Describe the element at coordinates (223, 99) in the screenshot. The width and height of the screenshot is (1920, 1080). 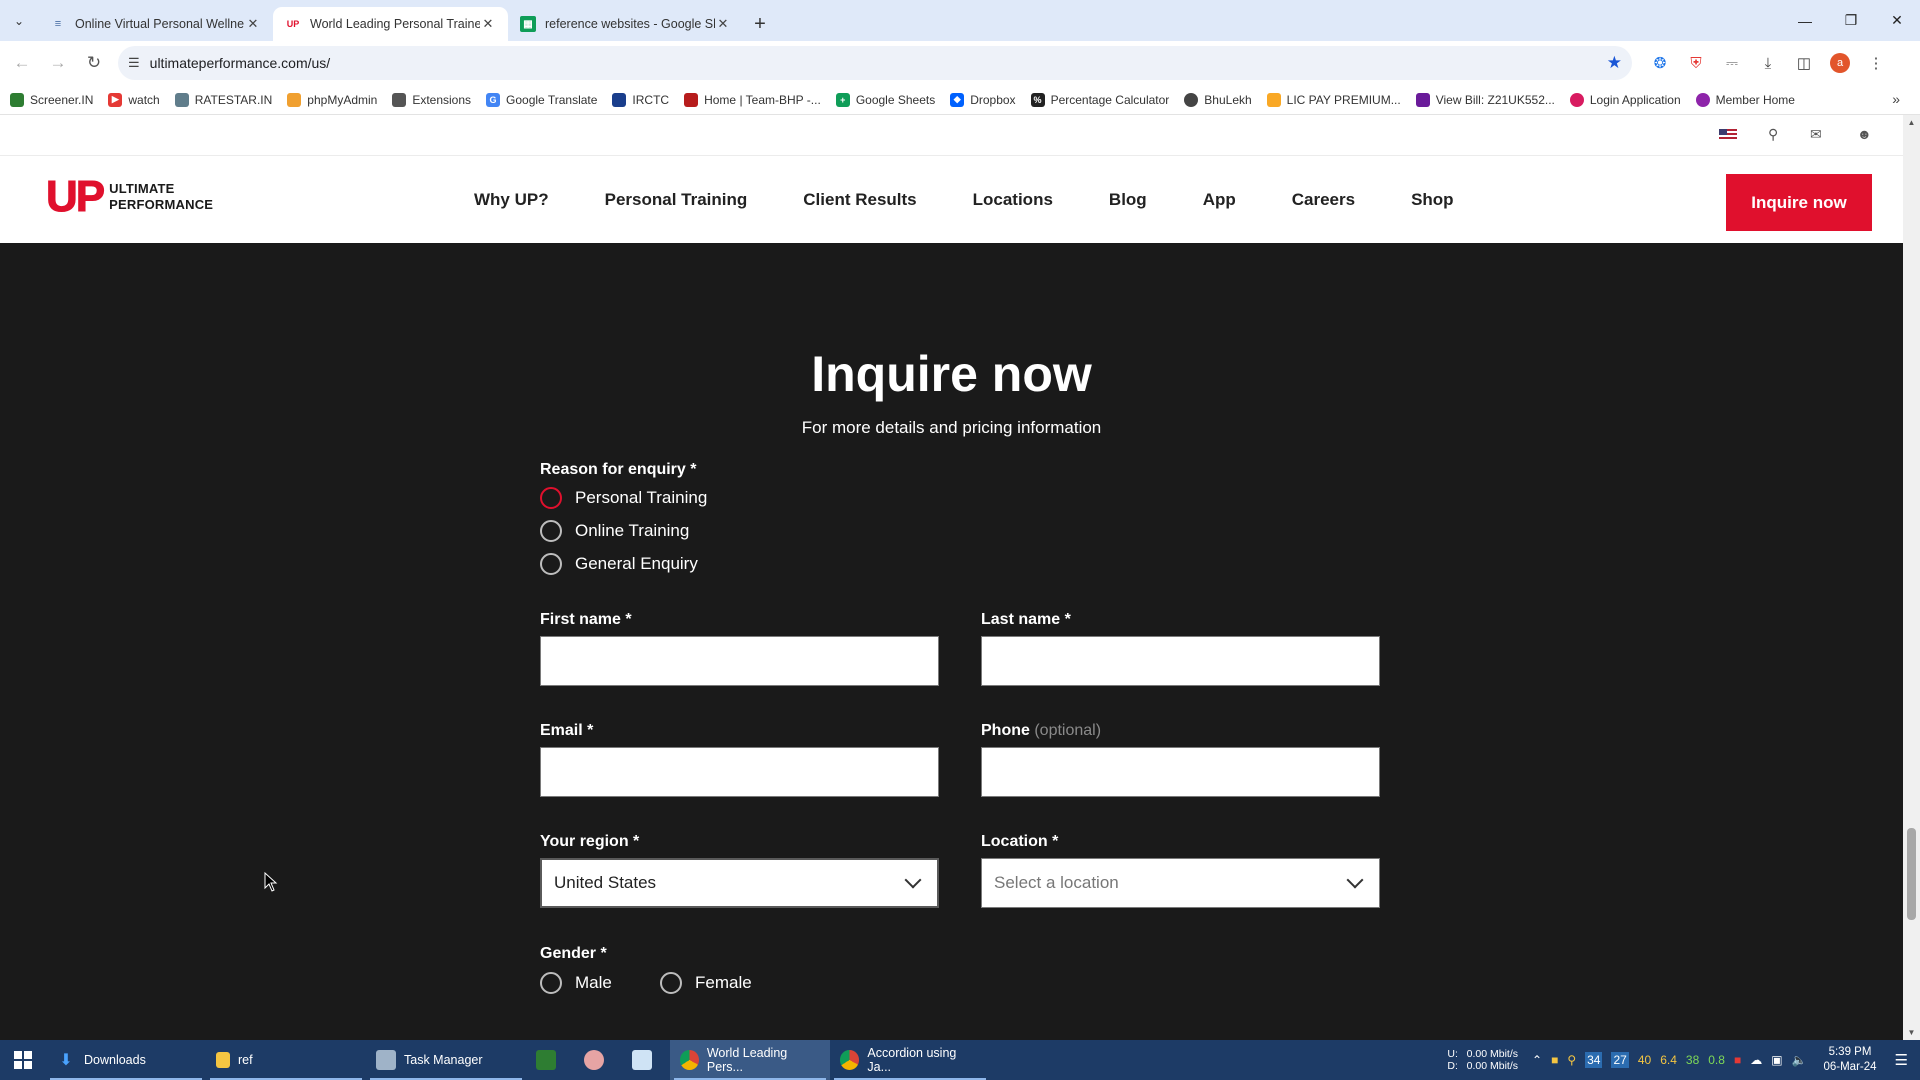
I see `bookmark-item: RATESTAR.IN` at that location.